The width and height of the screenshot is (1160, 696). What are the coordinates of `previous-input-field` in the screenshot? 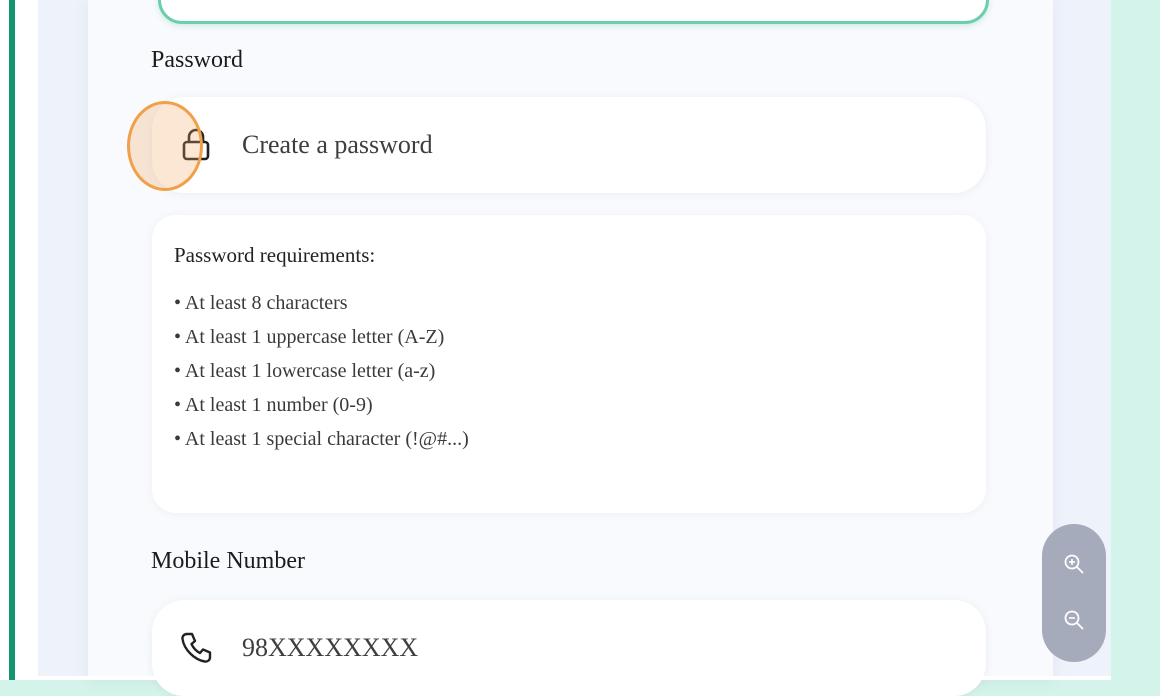 It's located at (573, 12).